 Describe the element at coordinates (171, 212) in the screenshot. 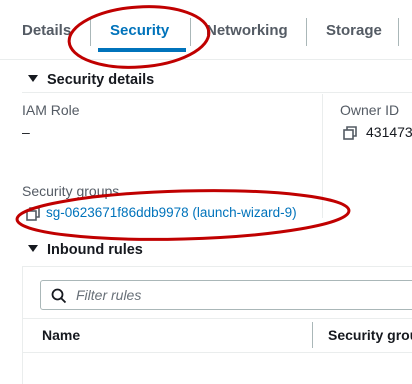

I see `security-group-link: sg-0623671f86ddb9978 (launch-wizard-9)` at that location.